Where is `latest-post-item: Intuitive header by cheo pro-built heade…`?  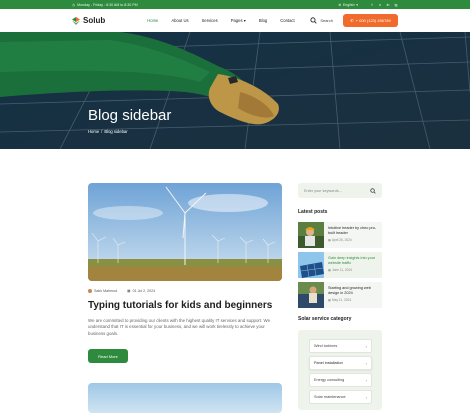 latest-post-item: Intuitive header by cheo pro-built heade… is located at coordinates (340, 235).